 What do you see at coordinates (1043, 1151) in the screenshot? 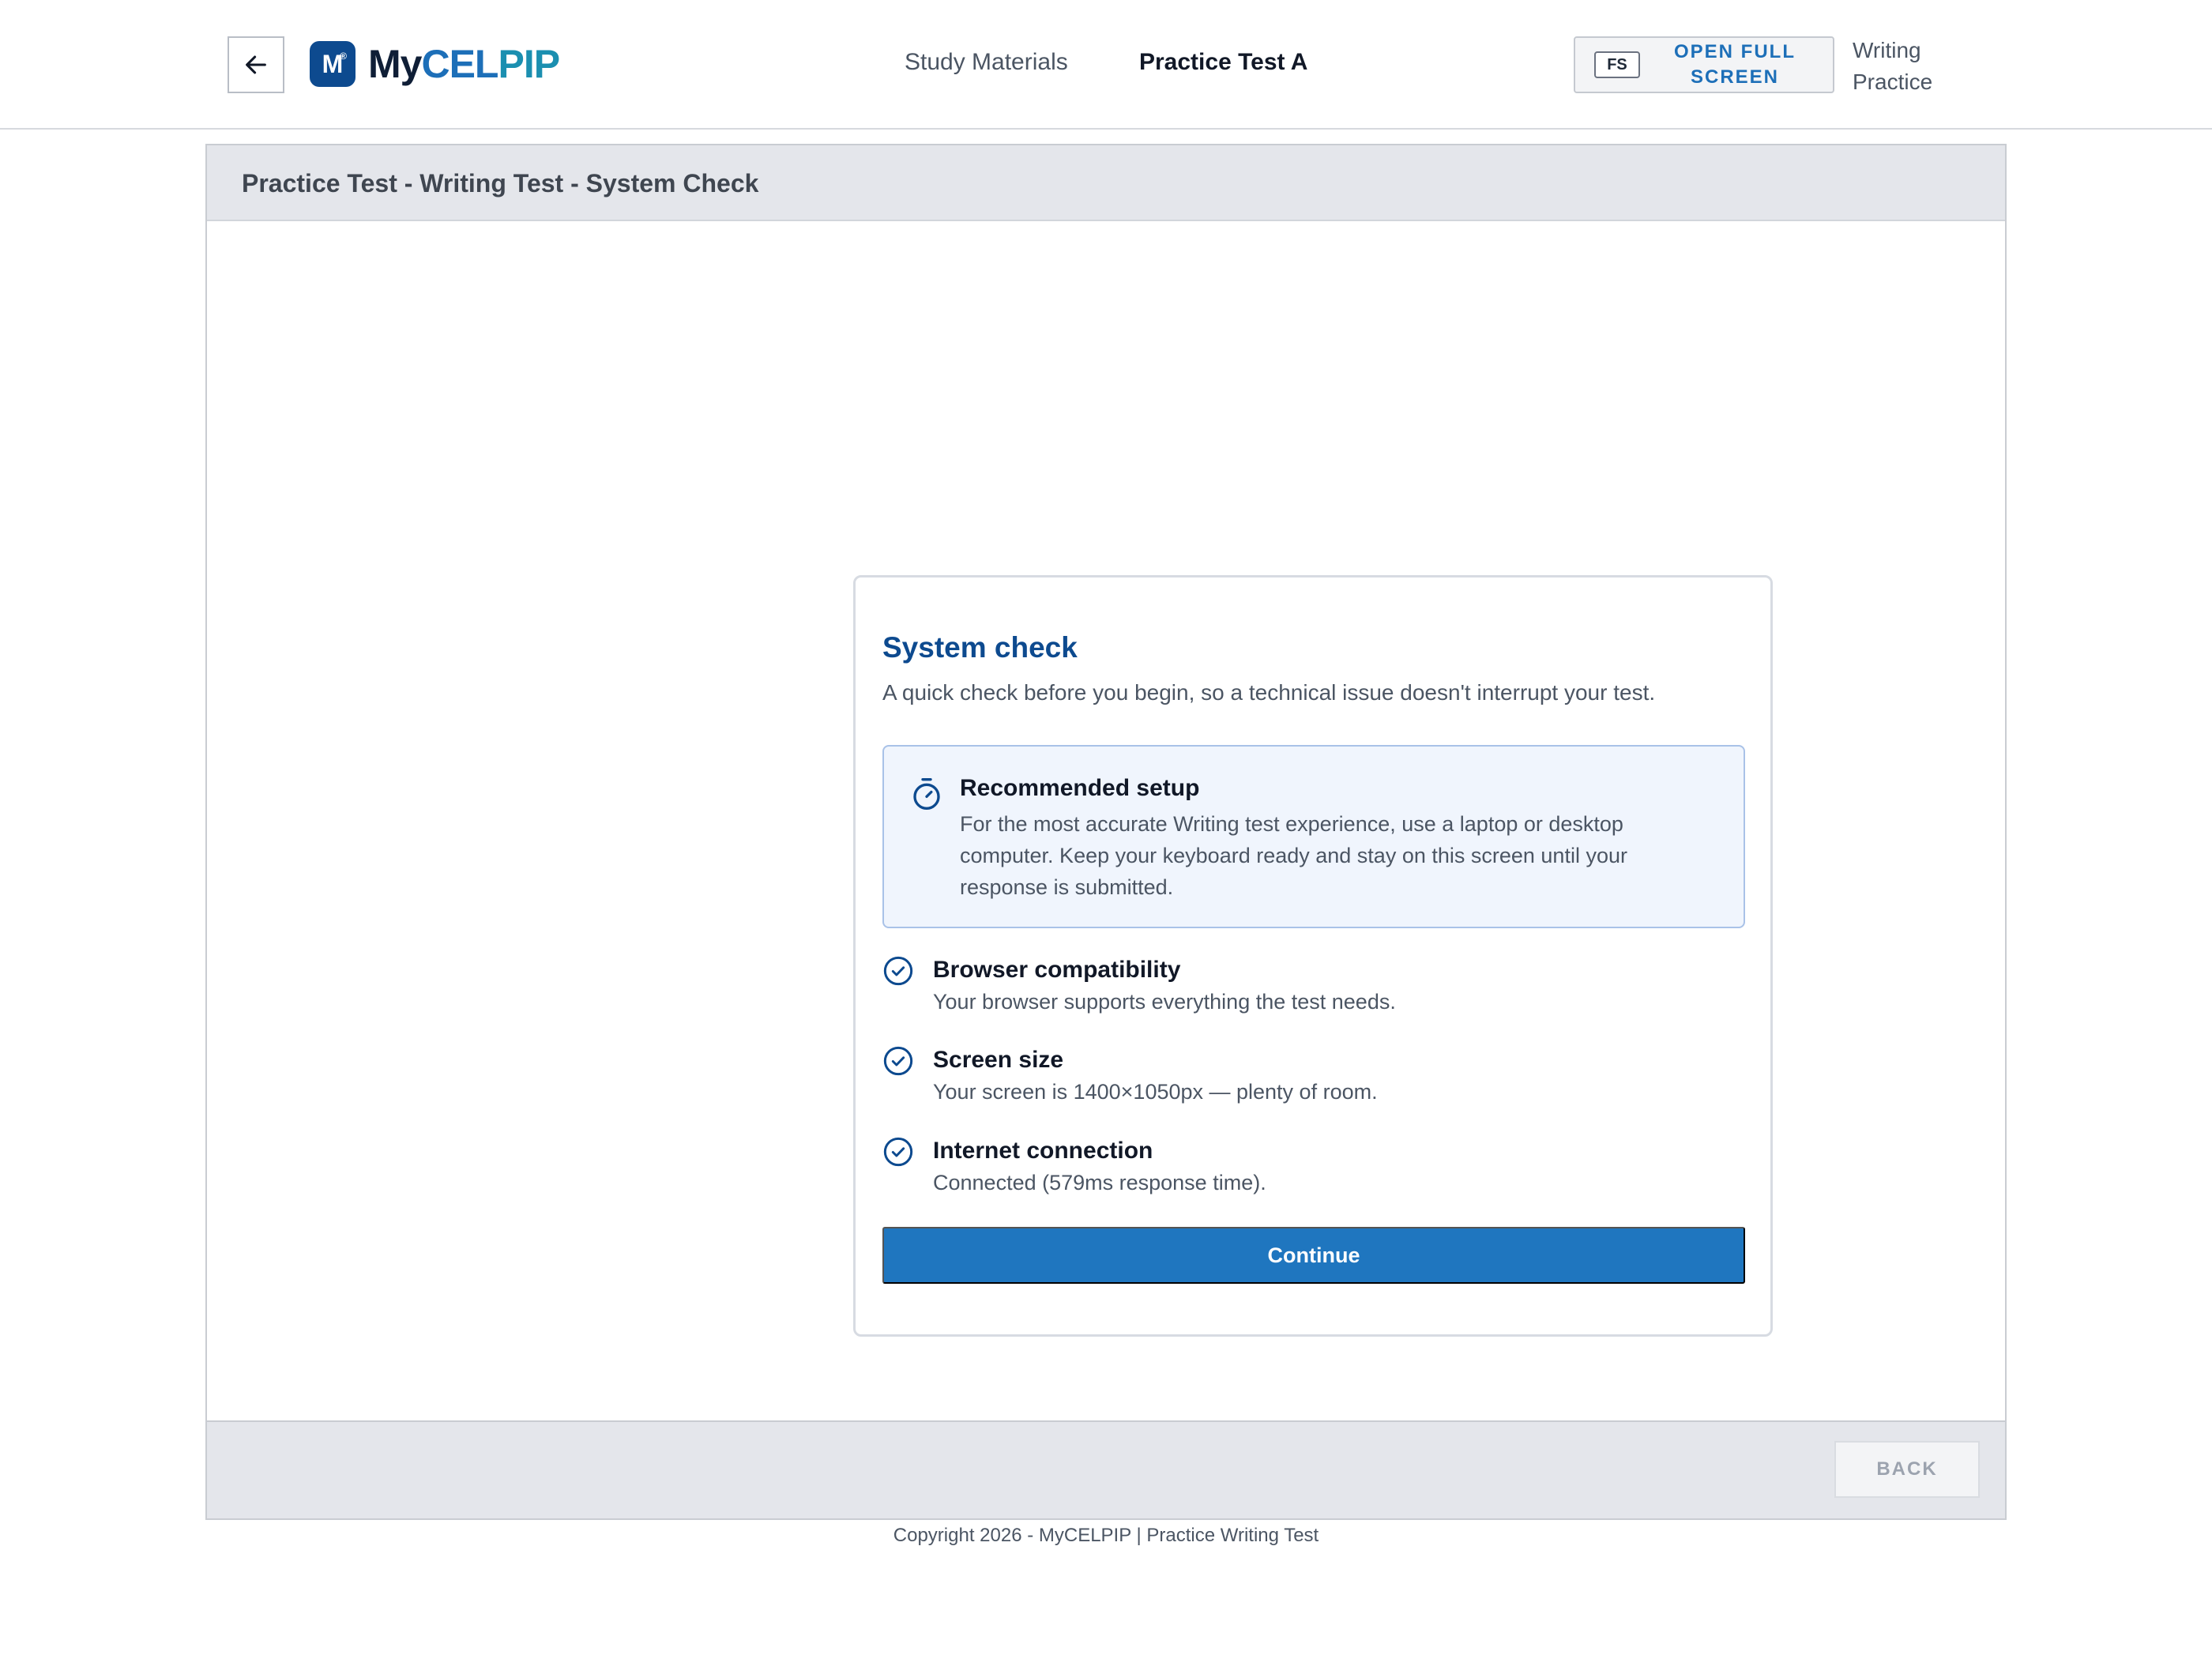
I see `check-title: Internet connection` at bounding box center [1043, 1151].